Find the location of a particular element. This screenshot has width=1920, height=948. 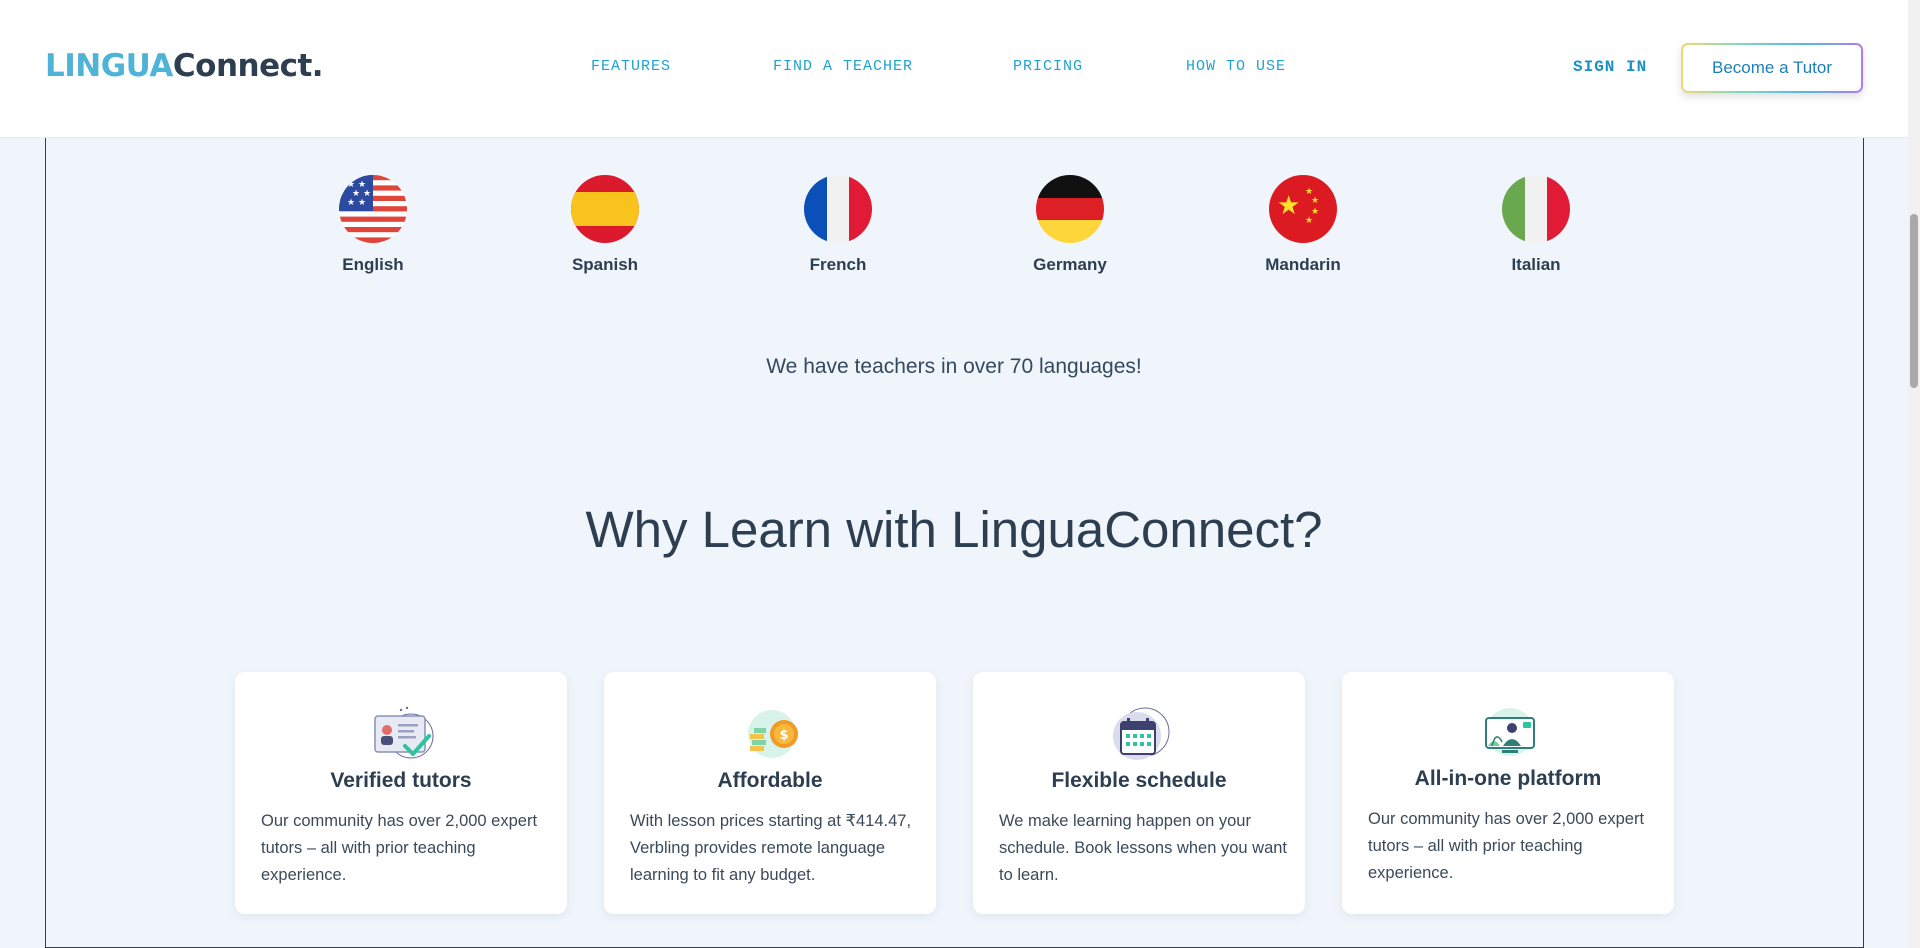

china-flag-icon: ★ ★ ★ ★ ★ is located at coordinates (1303, 209).